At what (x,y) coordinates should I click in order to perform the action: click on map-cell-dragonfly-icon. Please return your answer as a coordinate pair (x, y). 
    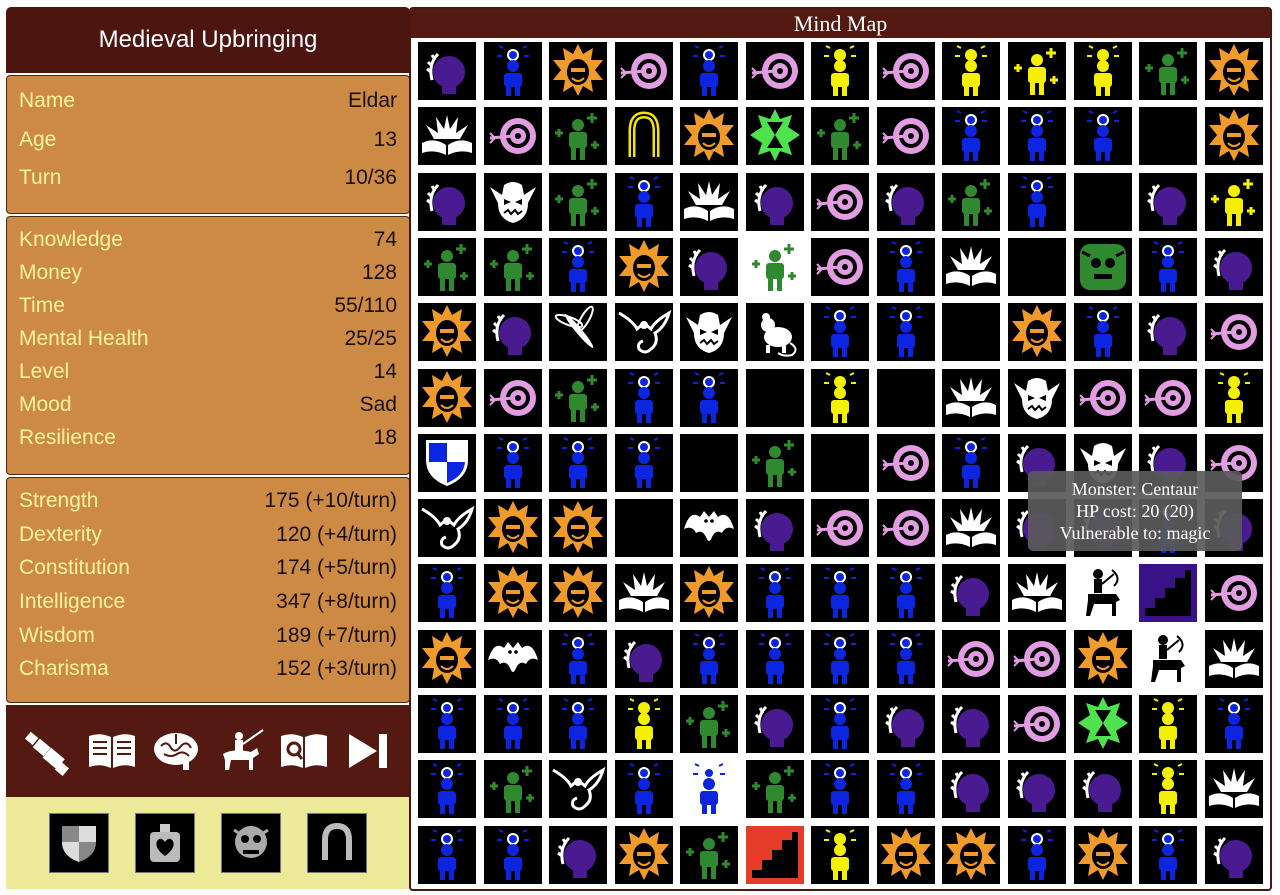
    Looking at the image, I should click on (578, 332).